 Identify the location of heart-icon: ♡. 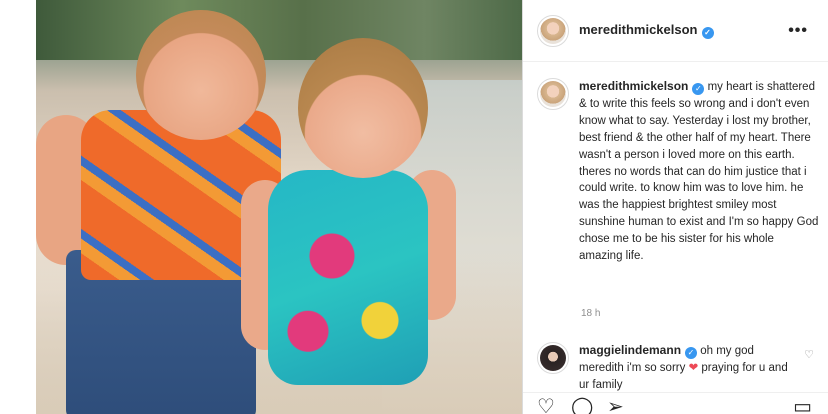
(546, 405).